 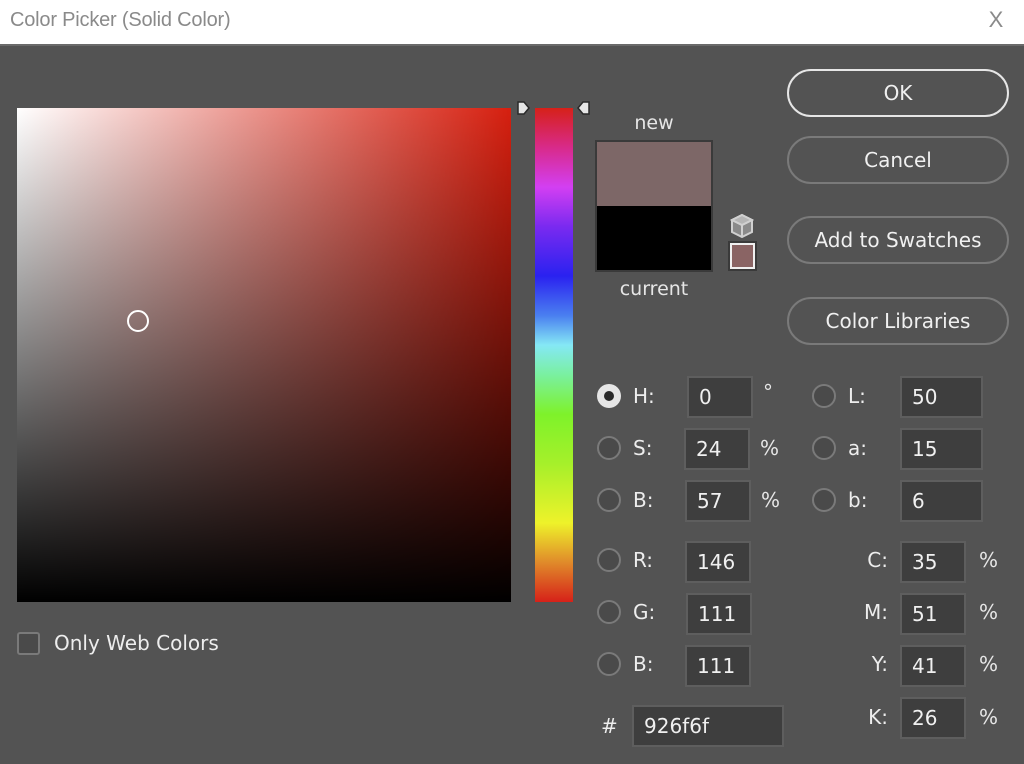 What do you see at coordinates (898, 93) in the screenshot?
I see `ok-button: OK` at bounding box center [898, 93].